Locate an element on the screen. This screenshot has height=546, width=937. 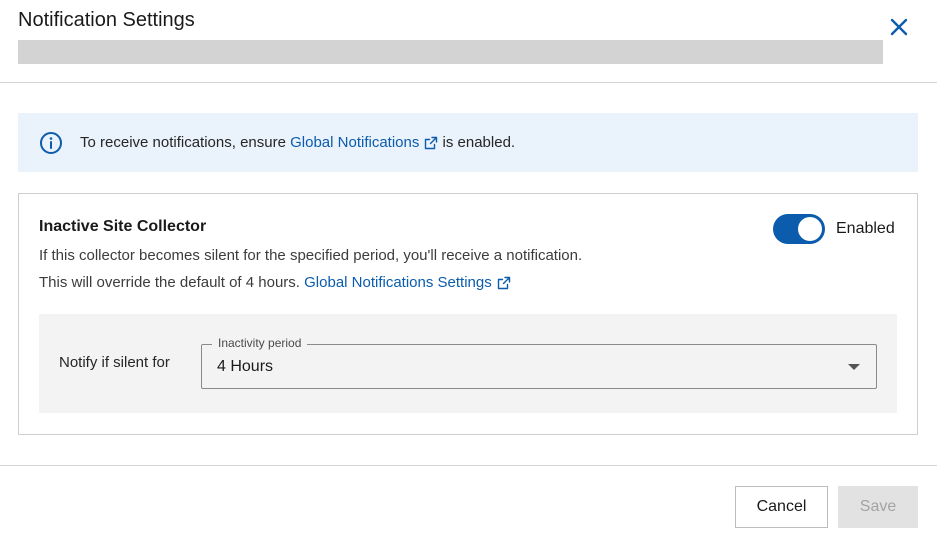
cancel-button: Cancel is located at coordinates (781, 507).